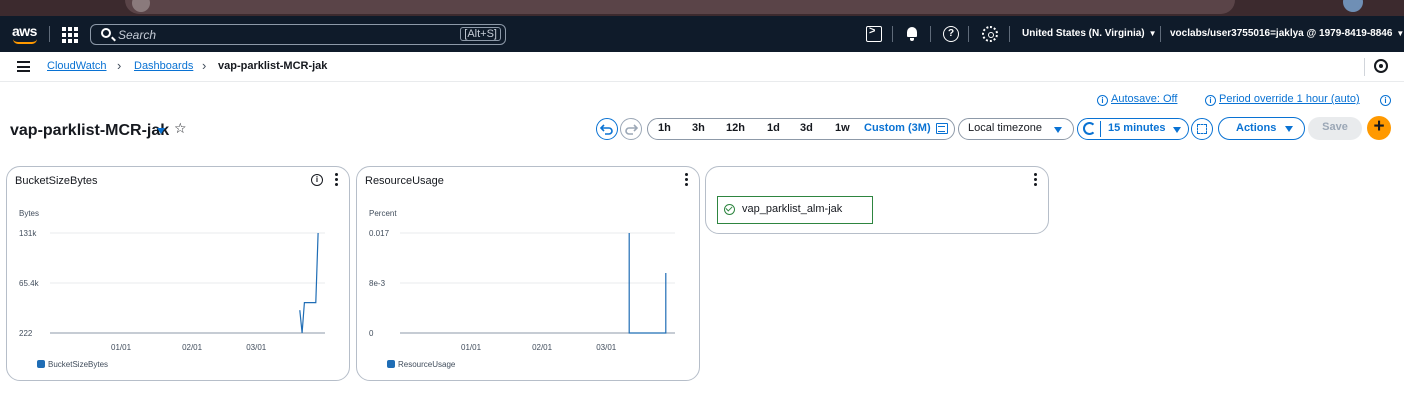 The image size is (1404, 420). What do you see at coordinates (1136, 128) in the screenshot?
I see `refresh-interval-dropdown: 15 minutes` at bounding box center [1136, 128].